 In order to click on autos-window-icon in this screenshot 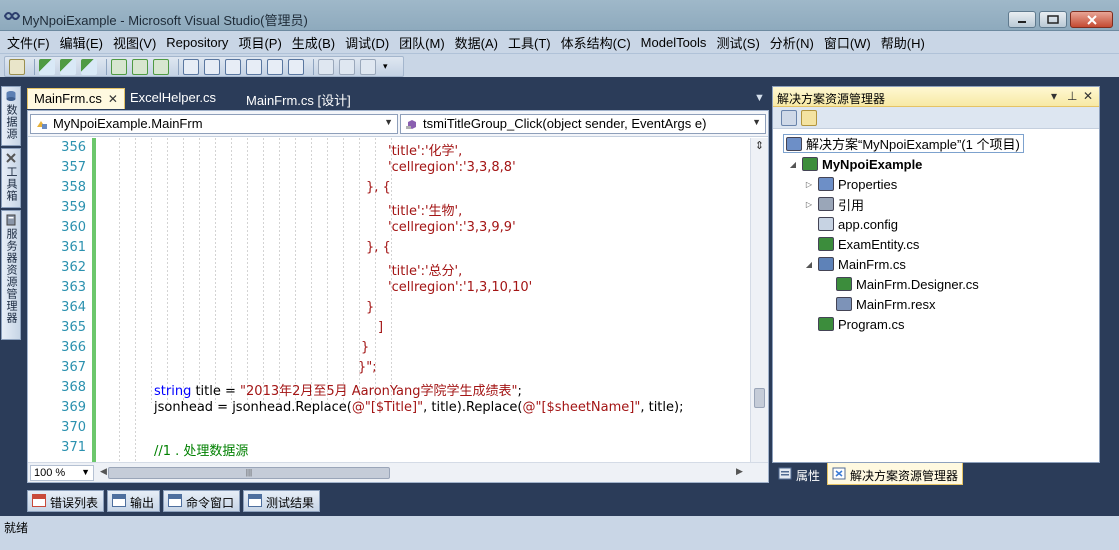, I will do `click(233, 66)`.